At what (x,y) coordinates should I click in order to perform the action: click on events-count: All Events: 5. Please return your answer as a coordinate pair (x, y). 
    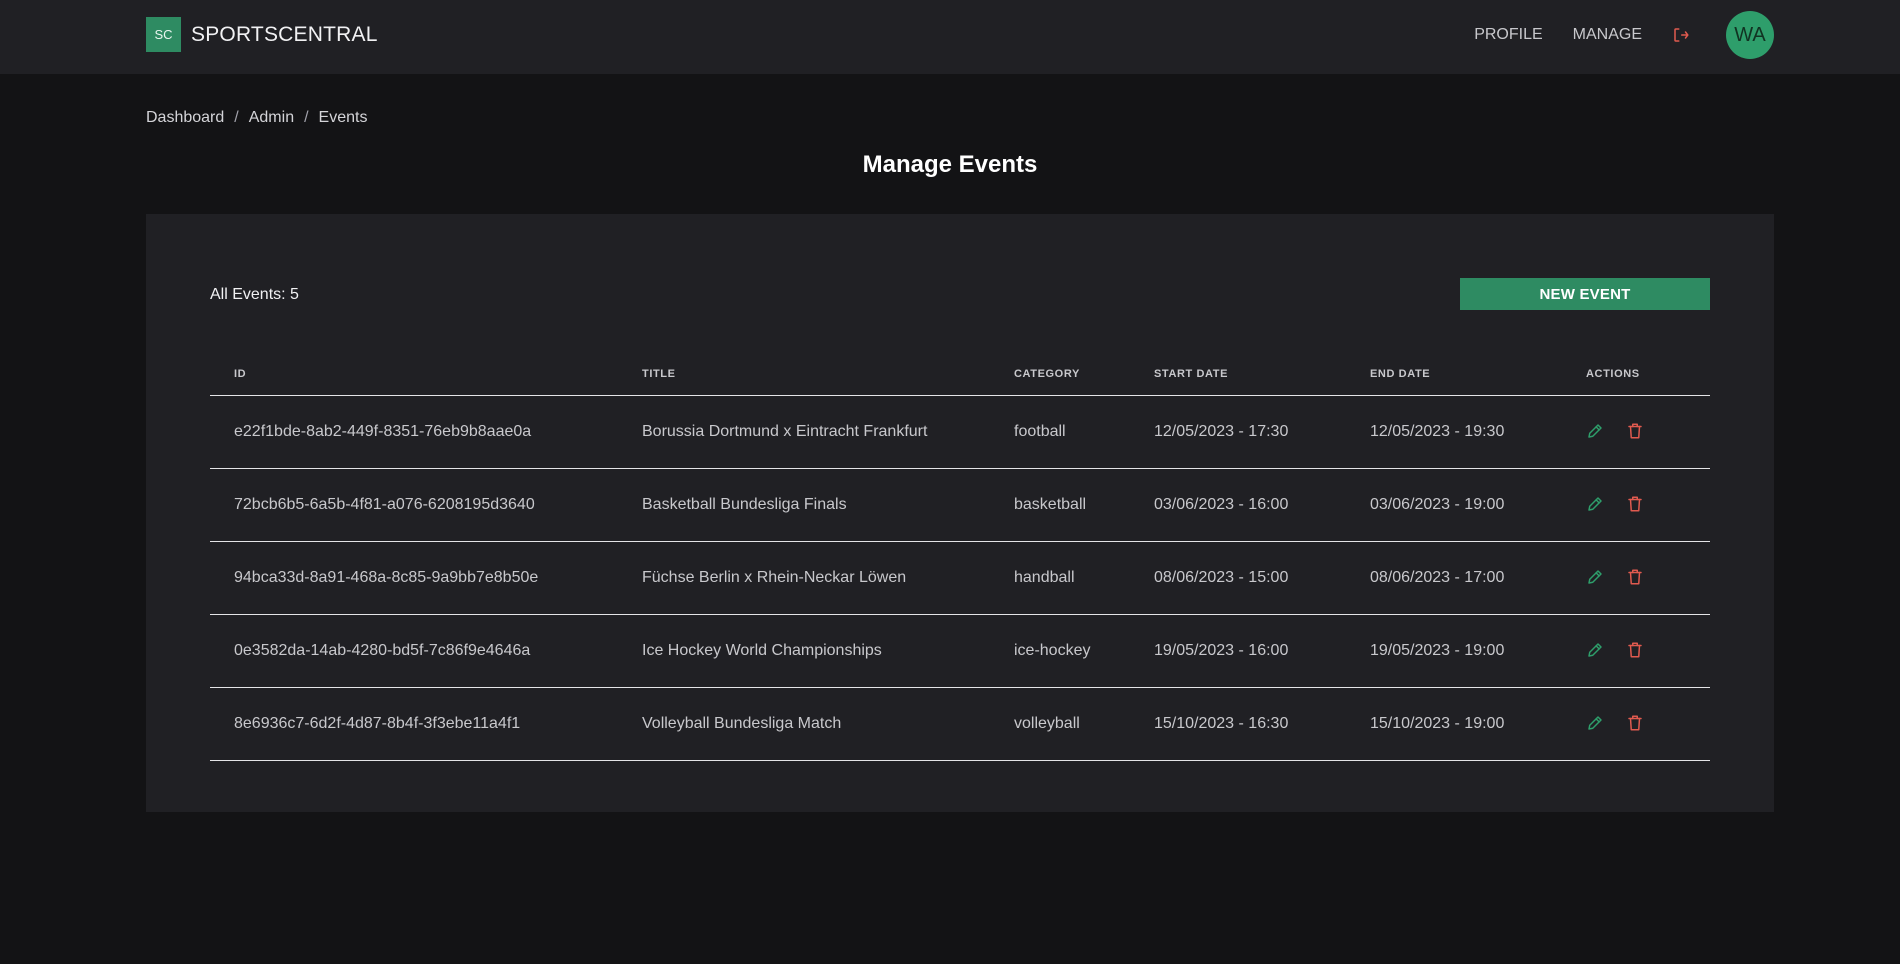
    Looking at the image, I should click on (254, 294).